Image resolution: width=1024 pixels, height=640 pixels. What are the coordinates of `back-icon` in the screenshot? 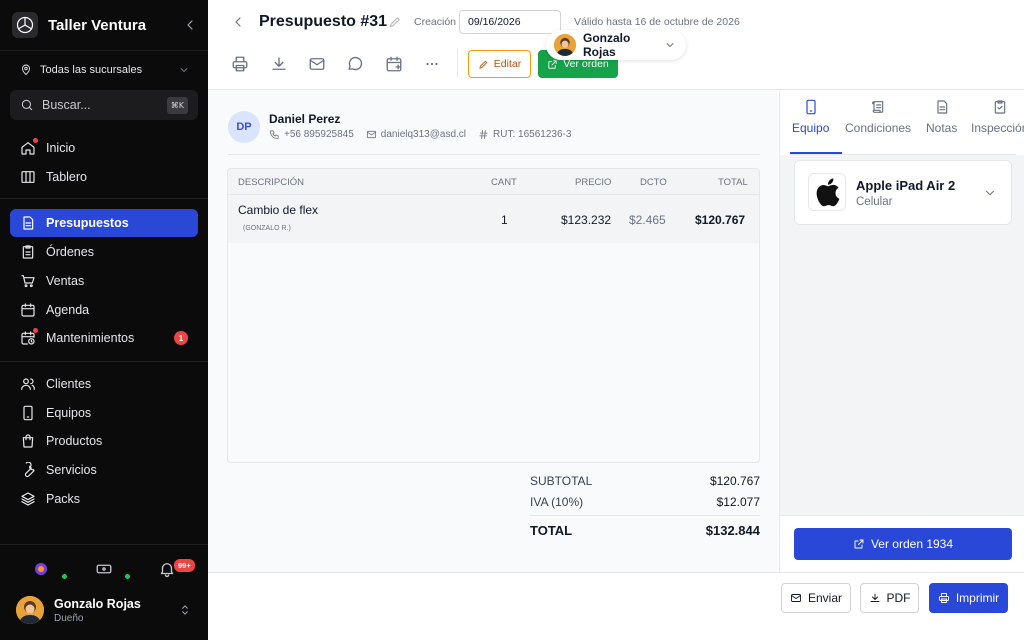 It's located at (238, 22).